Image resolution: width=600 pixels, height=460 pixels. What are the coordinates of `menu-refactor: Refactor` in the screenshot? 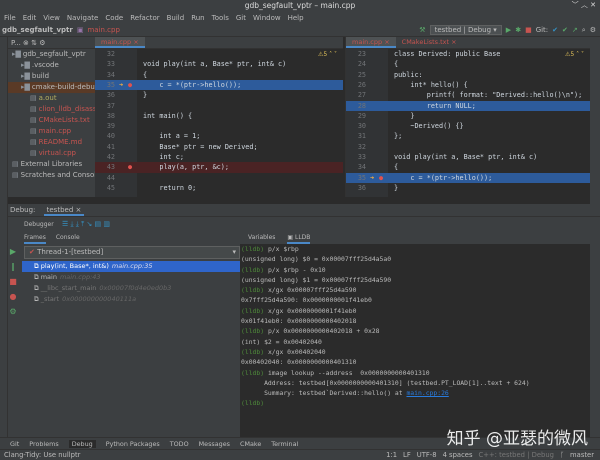 It's located at (144, 18).